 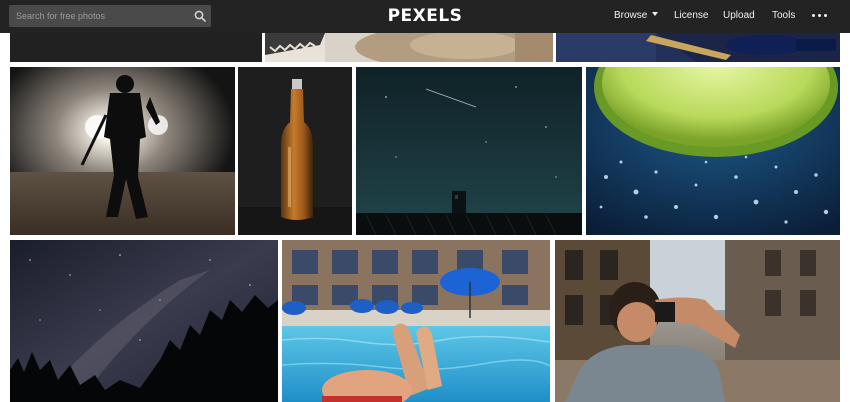 What do you see at coordinates (99, 16) in the screenshot?
I see `search-input` at bounding box center [99, 16].